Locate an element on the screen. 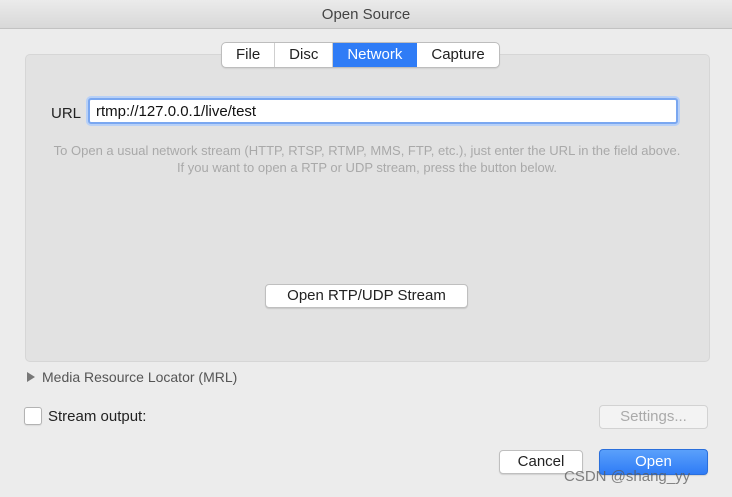 This screenshot has width=732, height=497. tab-capture: Capture is located at coordinates (457, 55).